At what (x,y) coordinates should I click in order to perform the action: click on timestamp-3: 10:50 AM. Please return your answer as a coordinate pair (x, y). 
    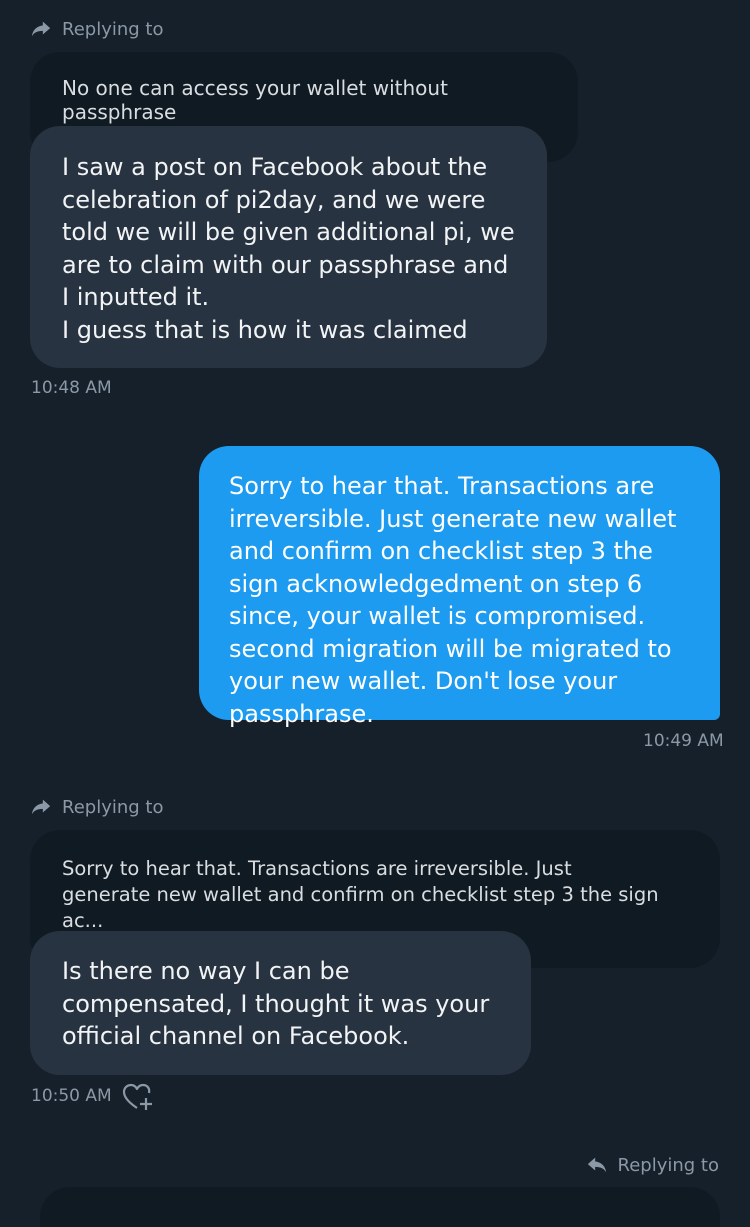
    Looking at the image, I should click on (71, 1096).